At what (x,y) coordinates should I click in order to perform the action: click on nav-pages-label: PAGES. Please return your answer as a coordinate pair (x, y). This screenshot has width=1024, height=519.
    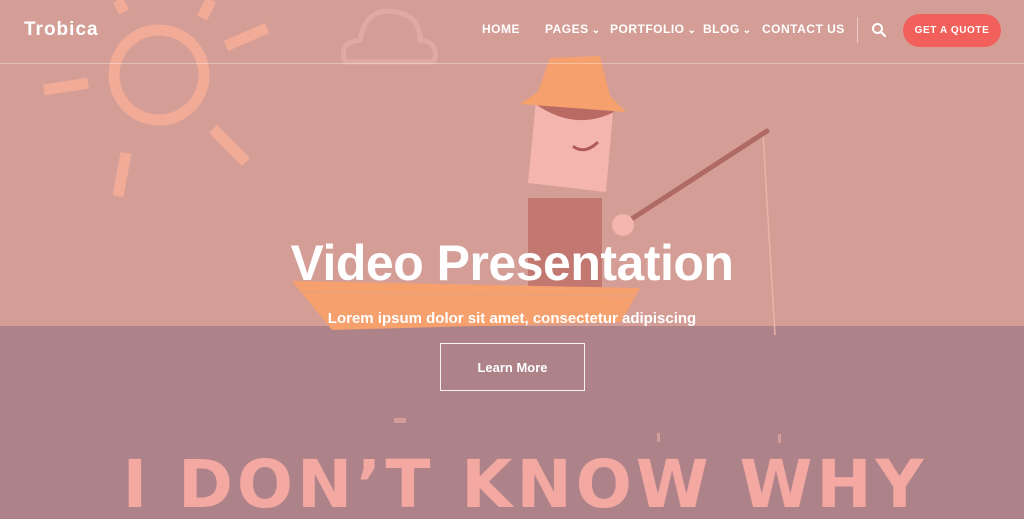
    Looking at the image, I should click on (567, 29).